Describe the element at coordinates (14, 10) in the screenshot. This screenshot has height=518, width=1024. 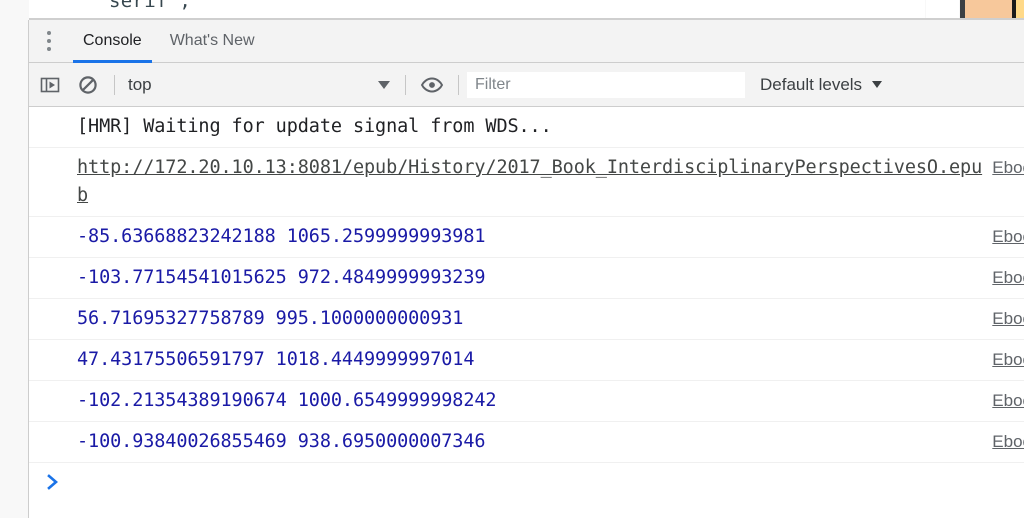
I see `editor-strip-left-pad` at that location.